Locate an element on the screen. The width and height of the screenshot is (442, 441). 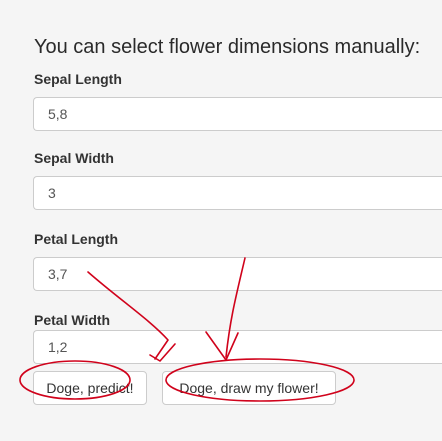
petal-length-value: 3,7 is located at coordinates (58, 274).